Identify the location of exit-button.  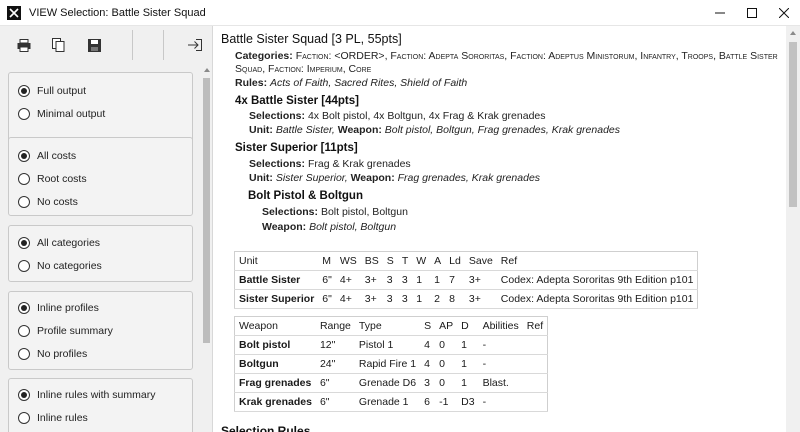
(195, 45).